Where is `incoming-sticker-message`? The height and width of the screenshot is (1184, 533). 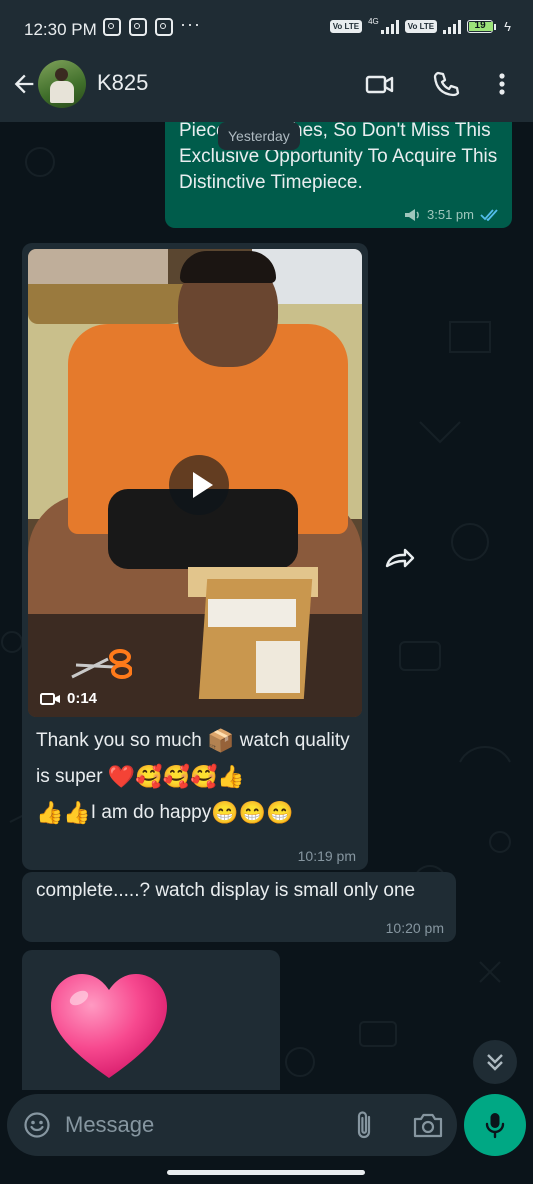 incoming-sticker-message is located at coordinates (151, 1020).